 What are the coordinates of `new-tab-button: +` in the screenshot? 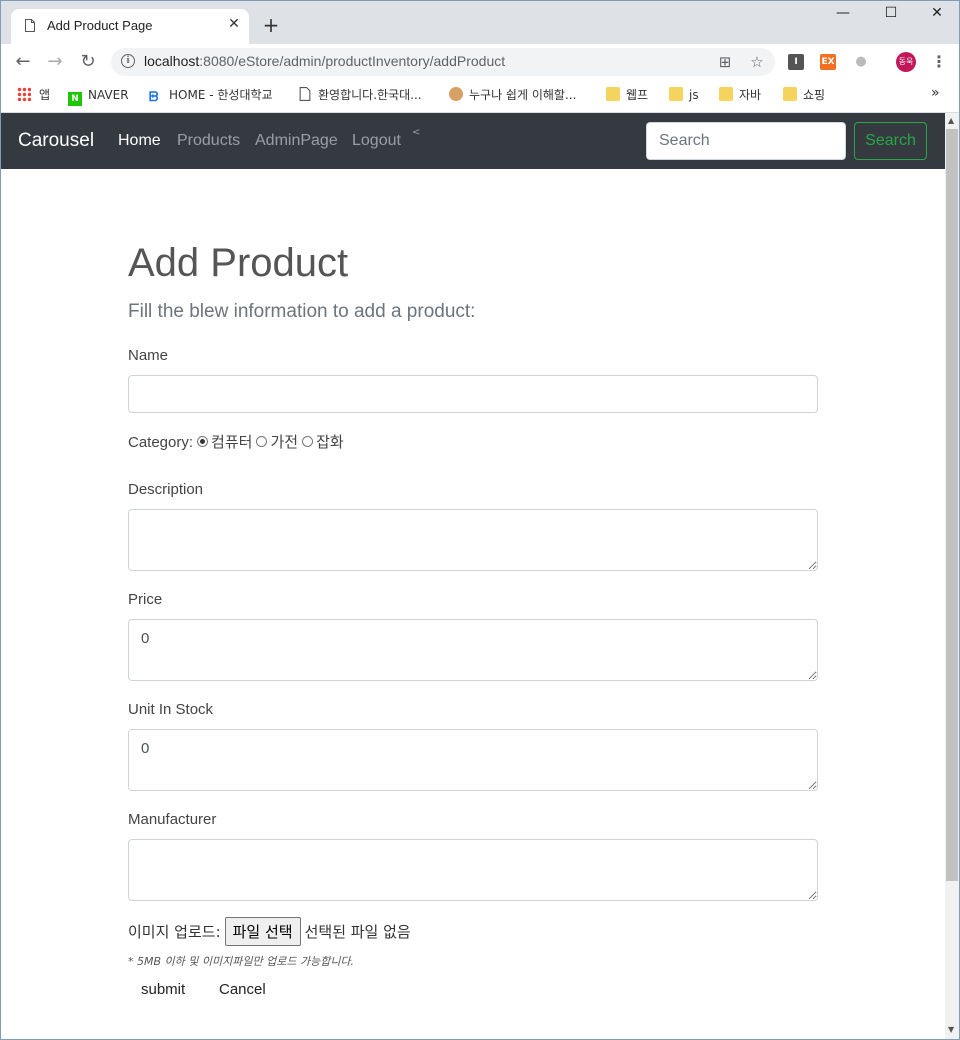 It's located at (271, 25).